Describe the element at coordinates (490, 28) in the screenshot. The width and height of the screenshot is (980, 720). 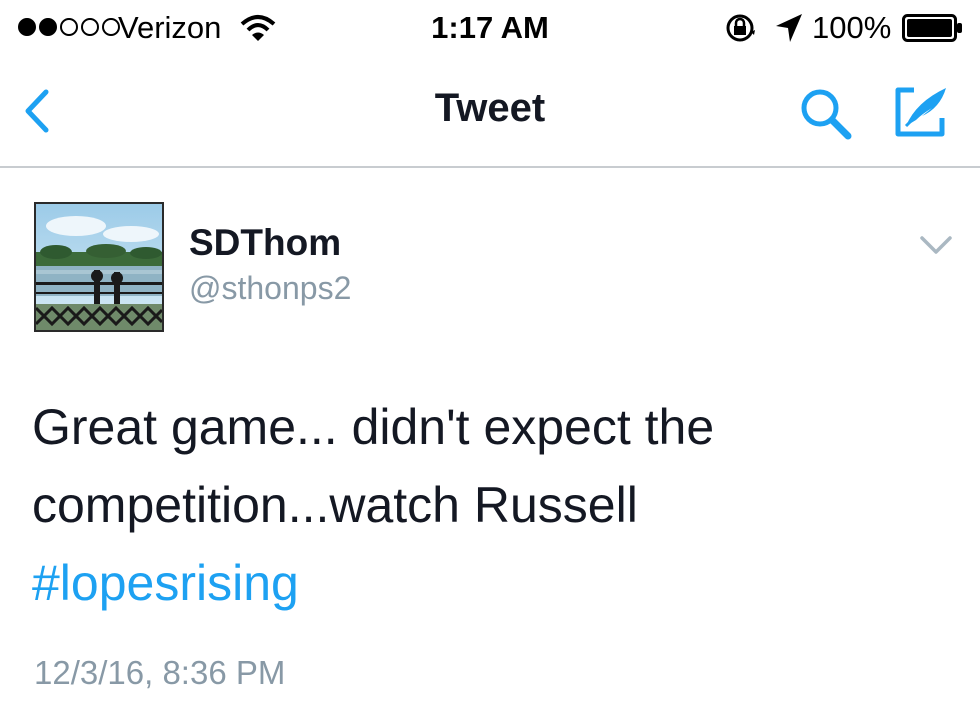
I see `status-bar: Verizon 1:17 AM 100%` at that location.